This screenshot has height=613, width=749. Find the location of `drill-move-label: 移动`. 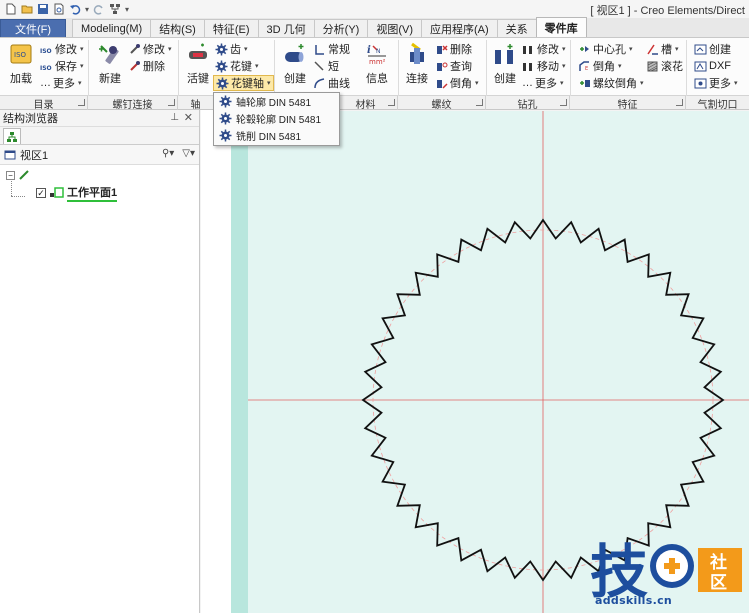

drill-move-label: 移动 is located at coordinates (548, 67).